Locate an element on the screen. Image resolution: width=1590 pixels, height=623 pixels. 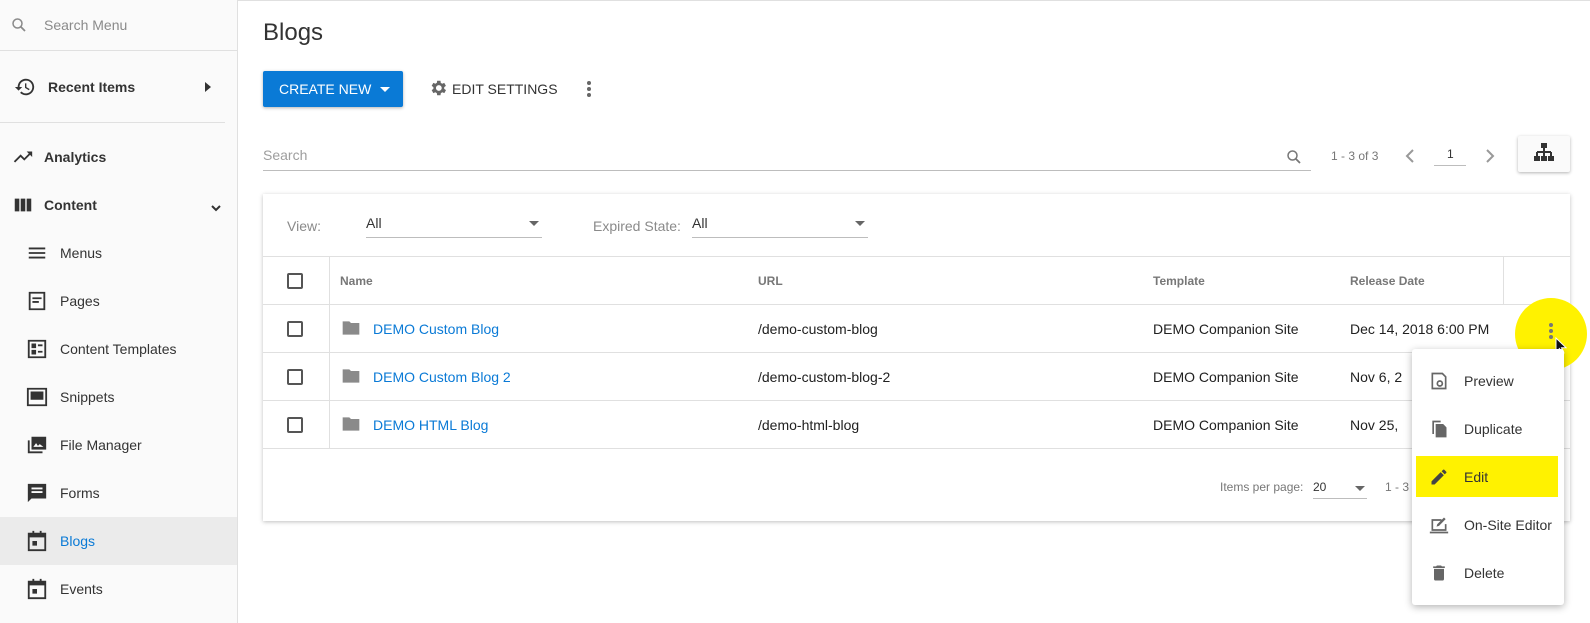
sidebar-item-label: Analytics is located at coordinates (75, 157).